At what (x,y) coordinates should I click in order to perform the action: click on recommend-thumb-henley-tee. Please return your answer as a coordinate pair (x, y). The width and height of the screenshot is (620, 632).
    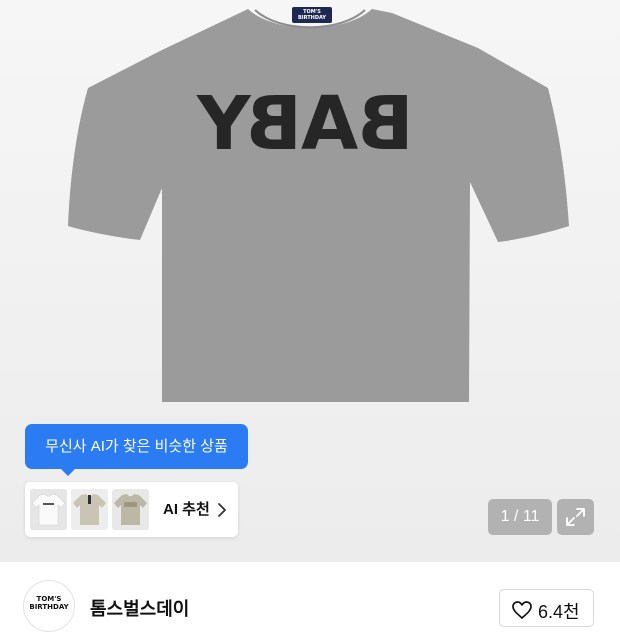
    Looking at the image, I should click on (89, 509).